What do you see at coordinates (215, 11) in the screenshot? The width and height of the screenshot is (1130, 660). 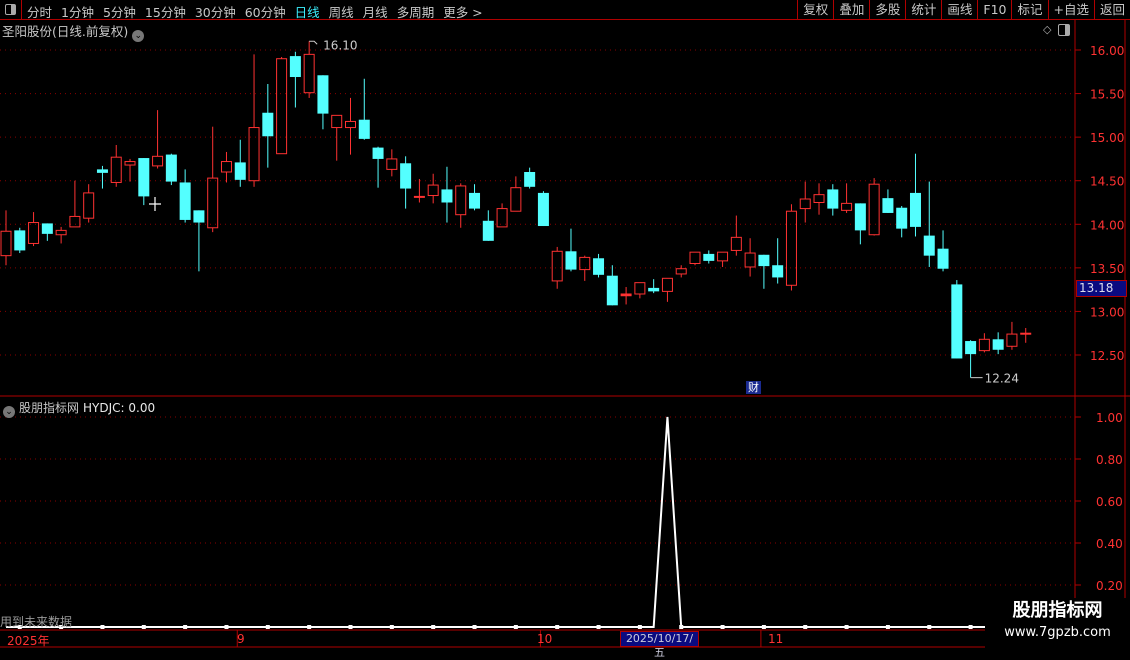 I see `period-tab: 30分钟` at bounding box center [215, 11].